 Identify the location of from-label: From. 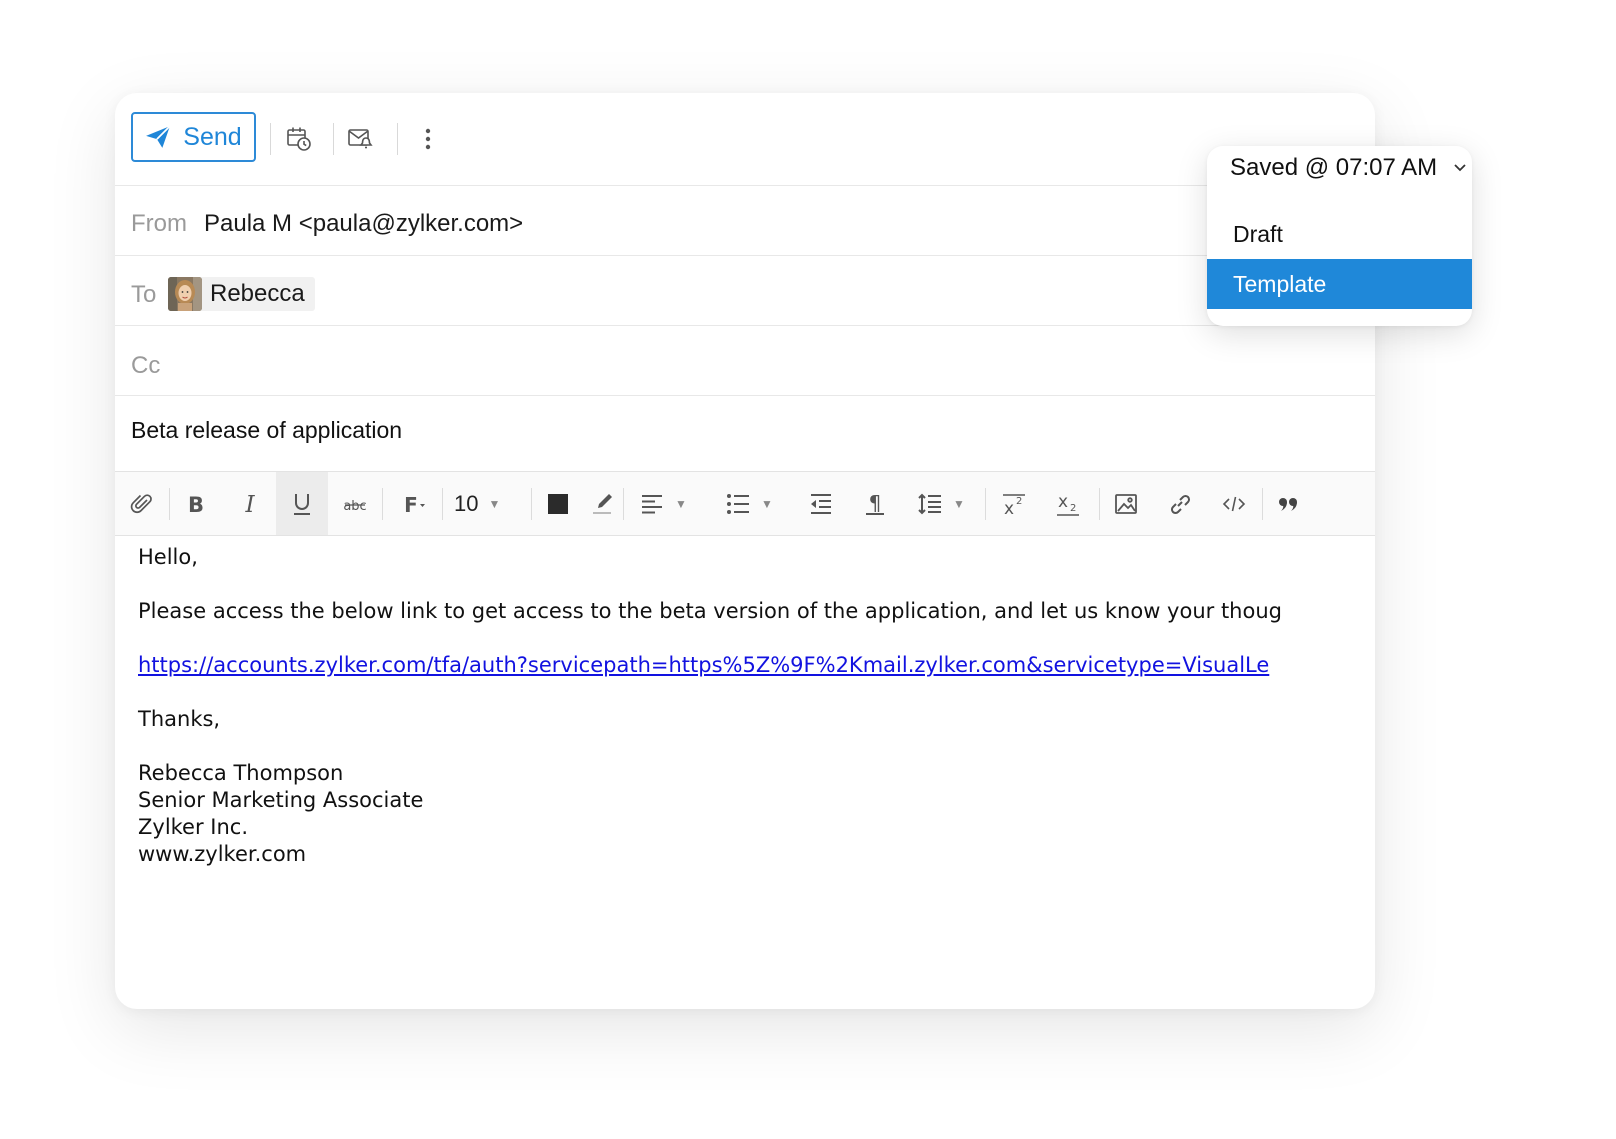
(159, 223).